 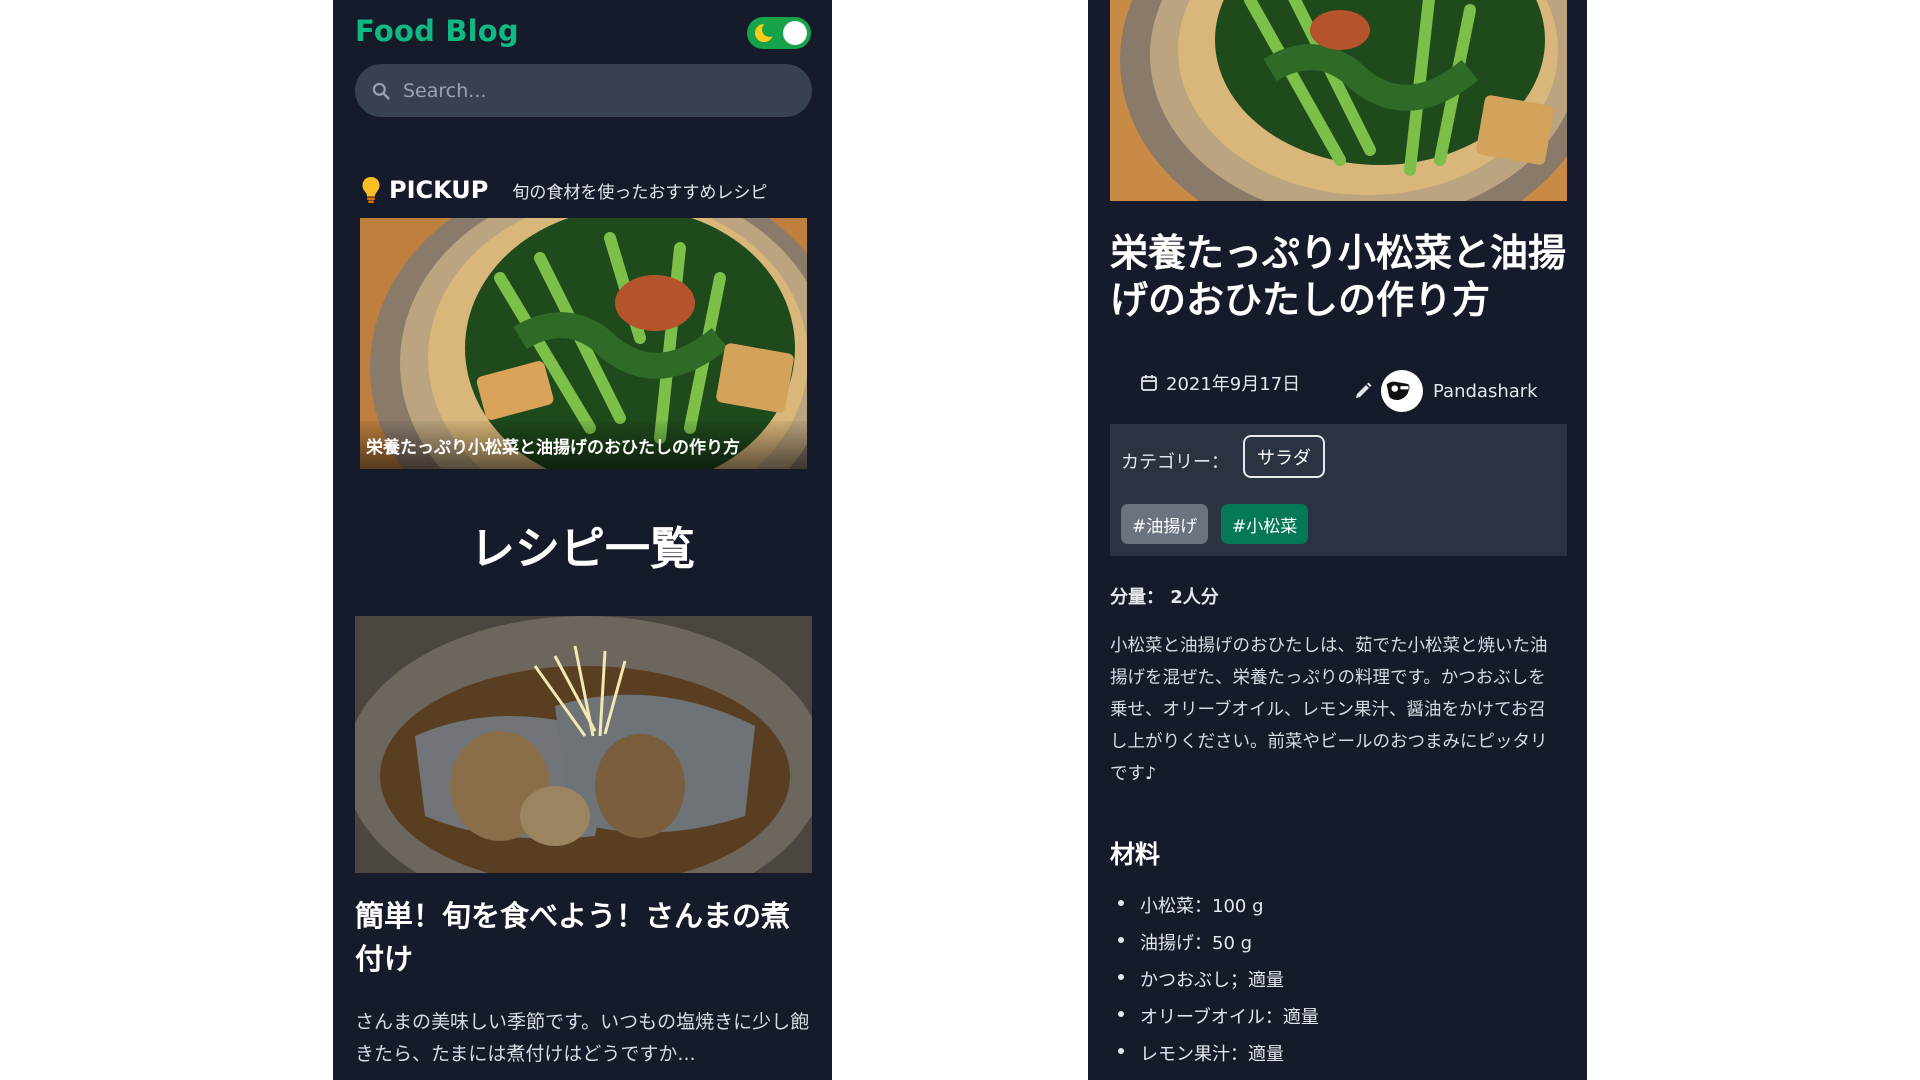 What do you see at coordinates (439, 190) in the screenshot?
I see `pickup-title: PICKUP` at bounding box center [439, 190].